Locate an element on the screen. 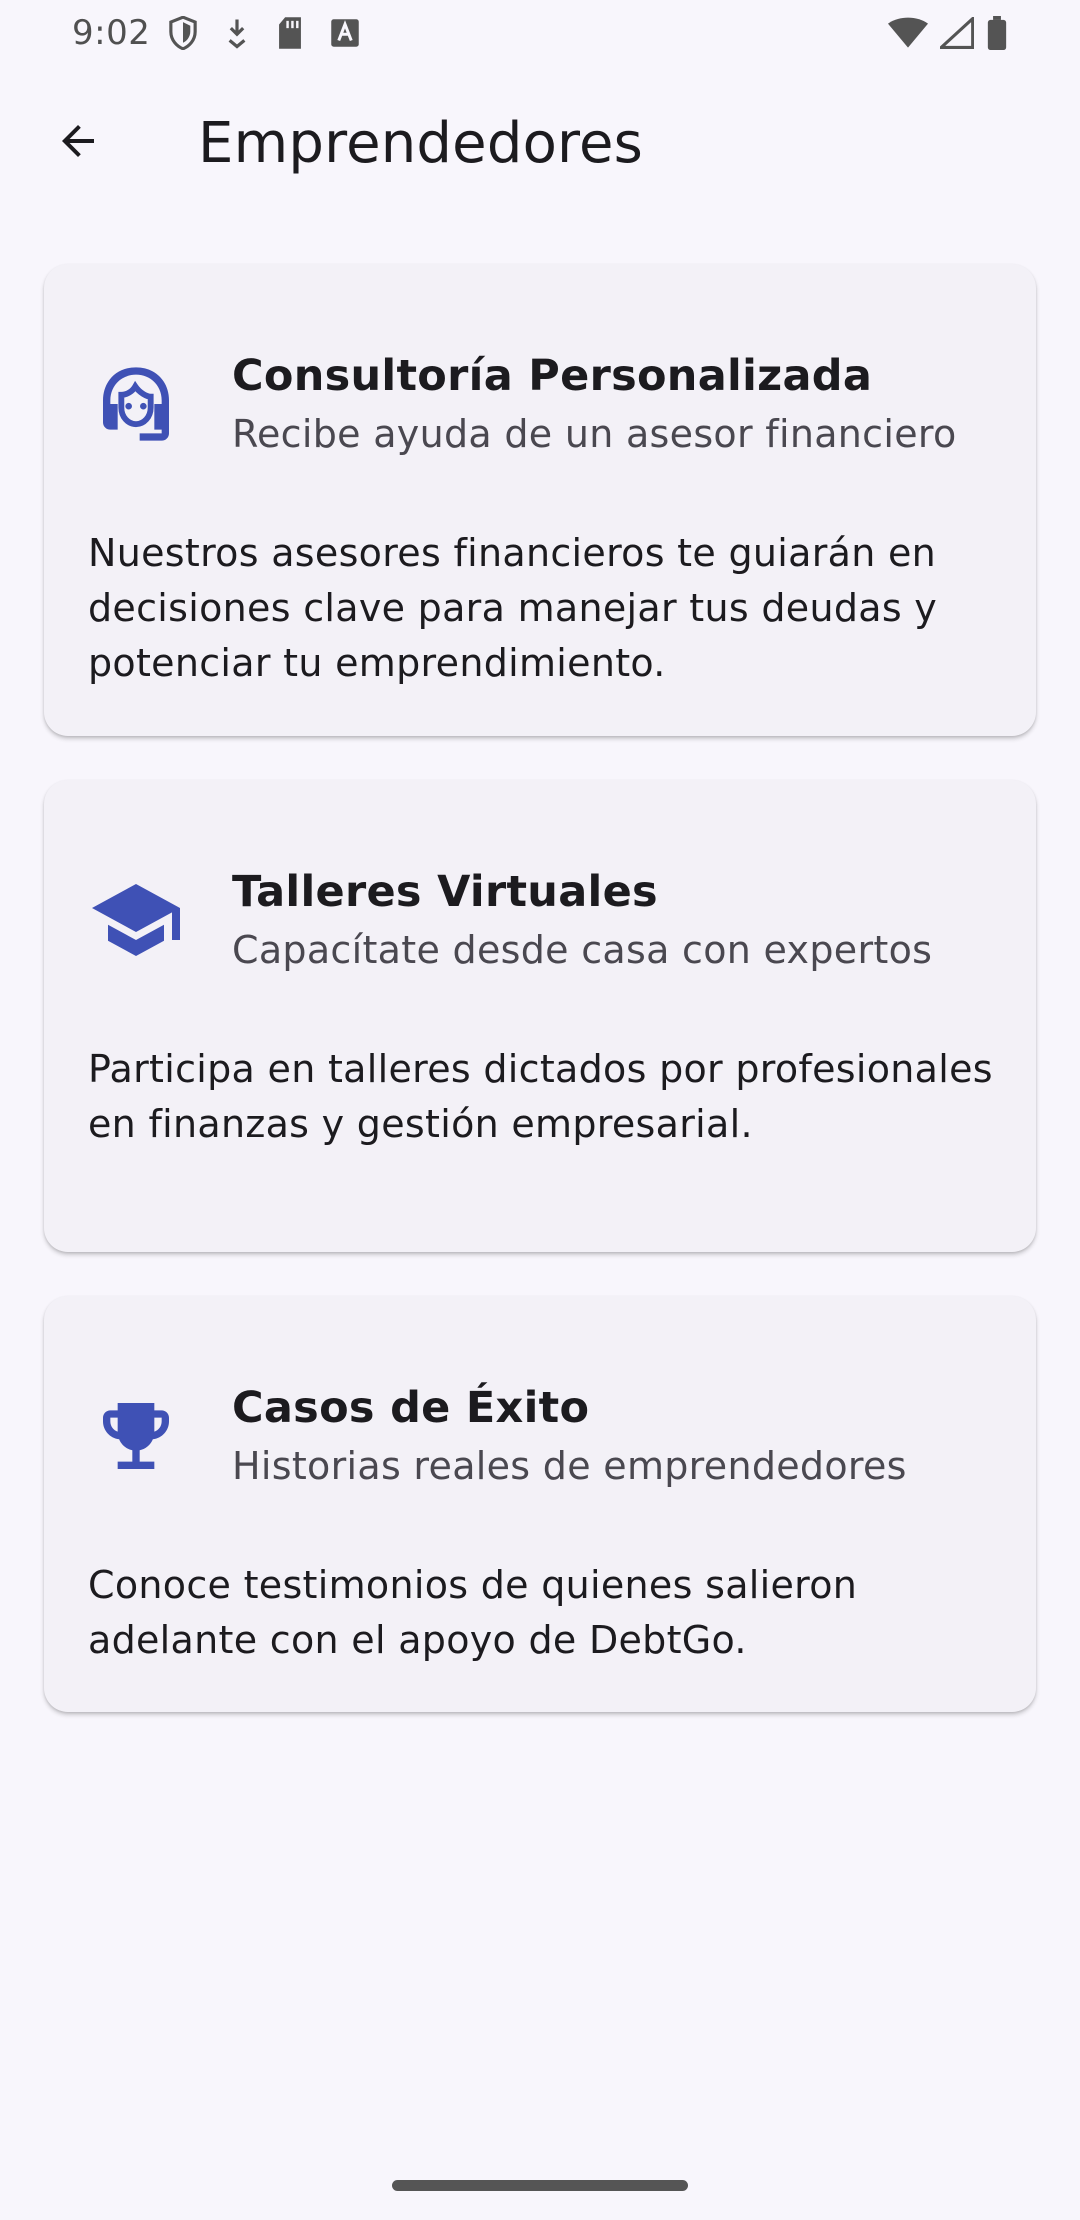 The width and height of the screenshot is (1080, 2220). graduation-cap-icon is located at coordinates (136, 920).